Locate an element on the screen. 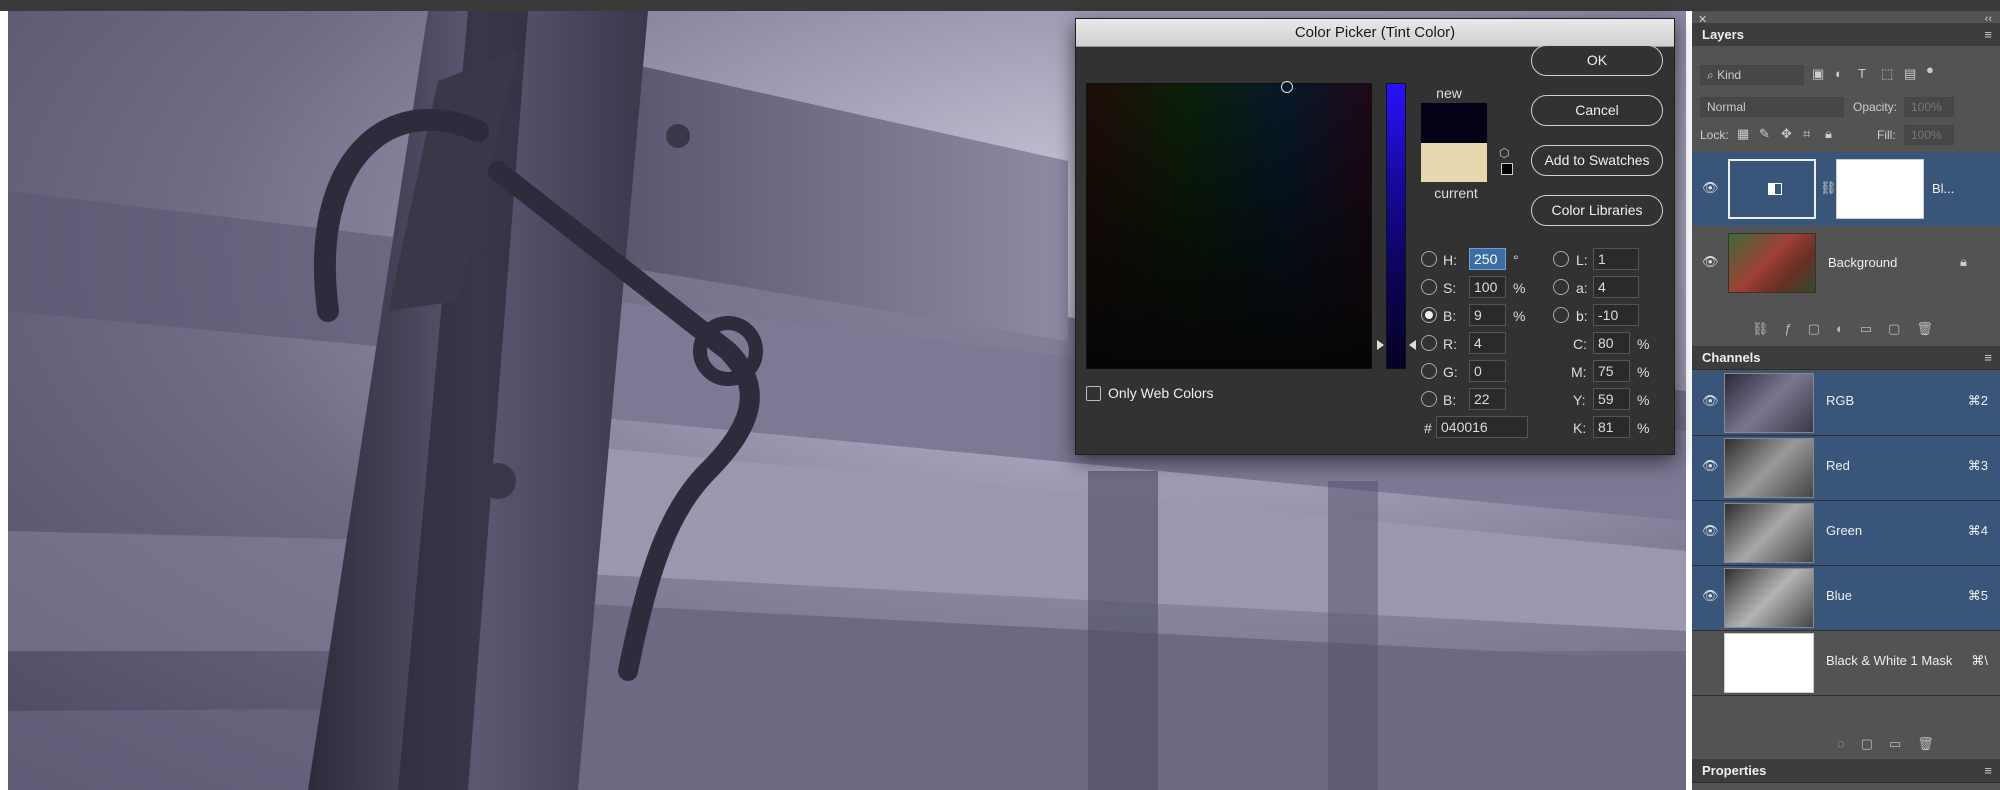  properties-panel-header: Properties ≡ is located at coordinates (1846, 771).